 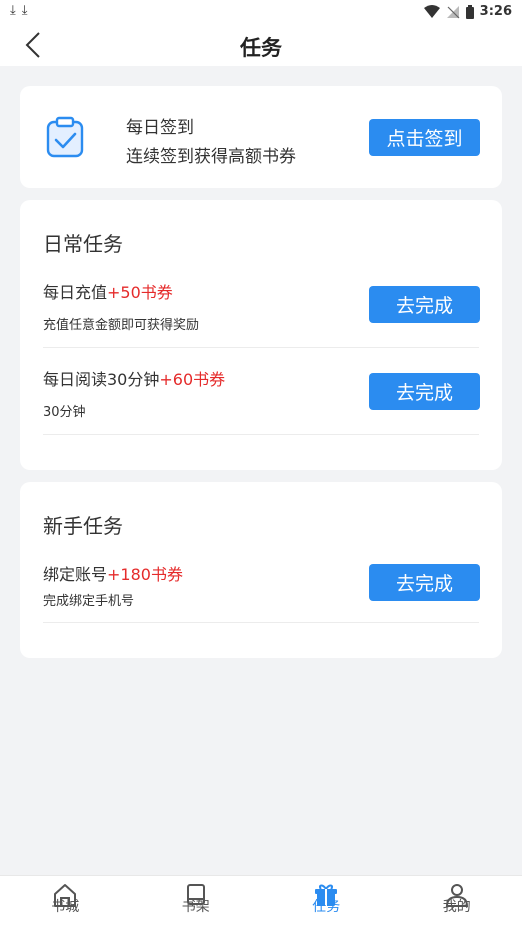 I want to click on page-title: 任务, so click(x=261, y=48).